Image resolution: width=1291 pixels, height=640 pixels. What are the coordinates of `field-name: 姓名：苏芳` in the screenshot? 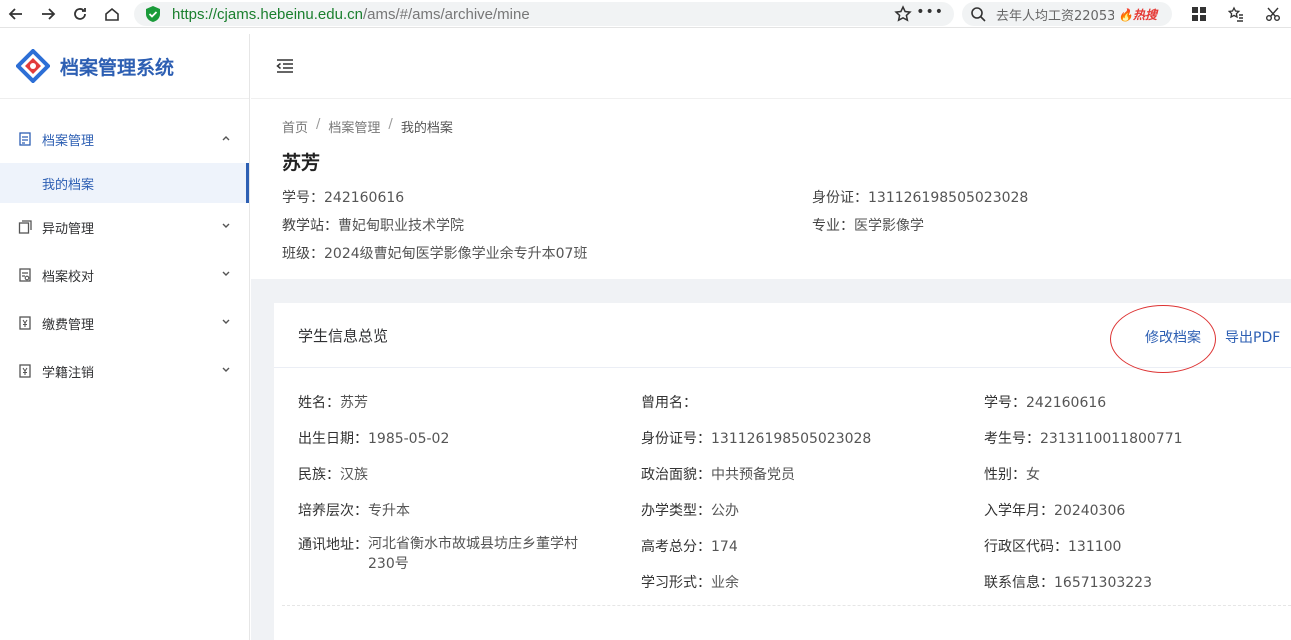 It's located at (333, 402).